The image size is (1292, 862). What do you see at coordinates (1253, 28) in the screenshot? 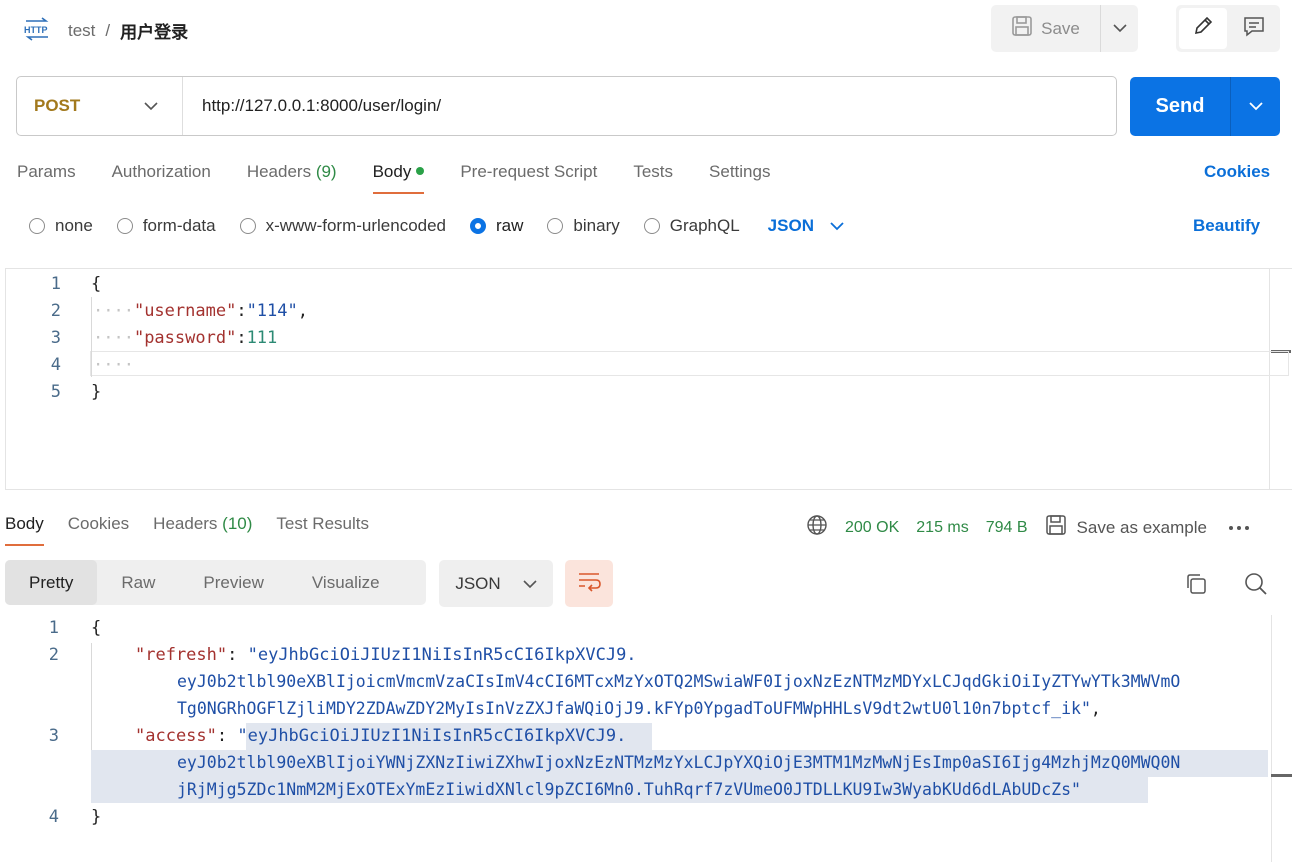
I see `comments-button` at bounding box center [1253, 28].